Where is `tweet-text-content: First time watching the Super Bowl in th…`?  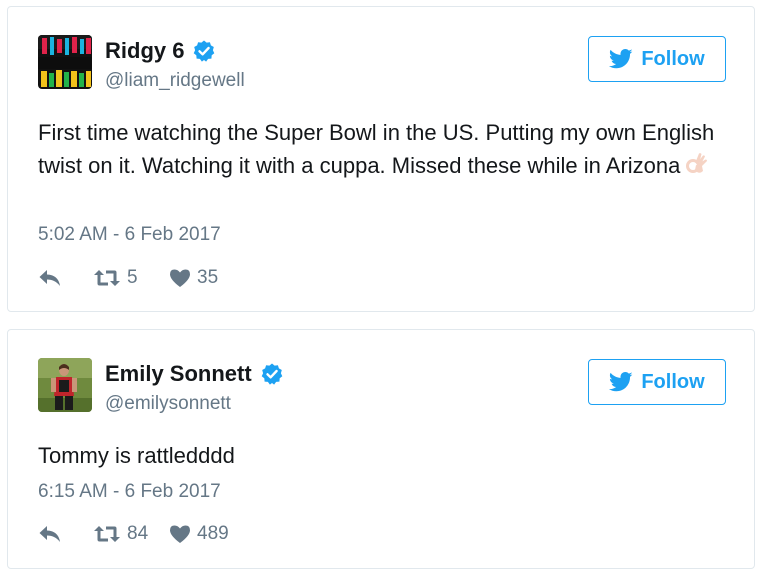
tweet-text-content: First time watching the Super Bowl in th… is located at coordinates (376, 149).